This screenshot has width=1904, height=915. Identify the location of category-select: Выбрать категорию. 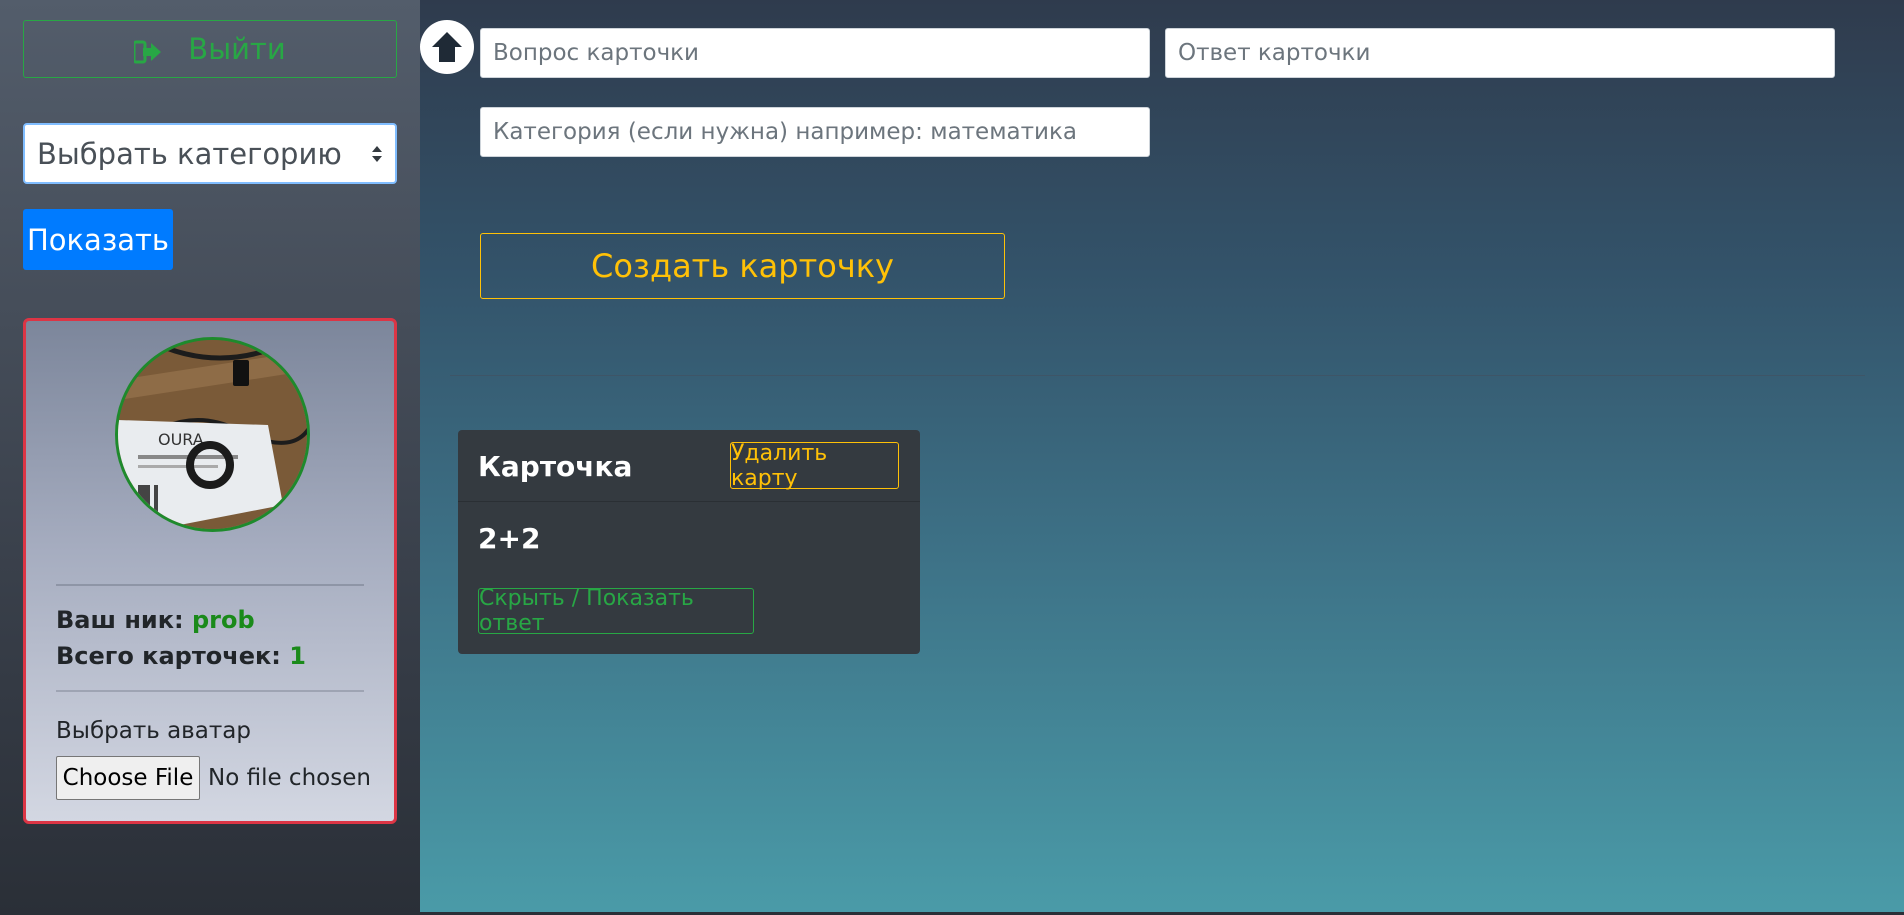
(210, 153).